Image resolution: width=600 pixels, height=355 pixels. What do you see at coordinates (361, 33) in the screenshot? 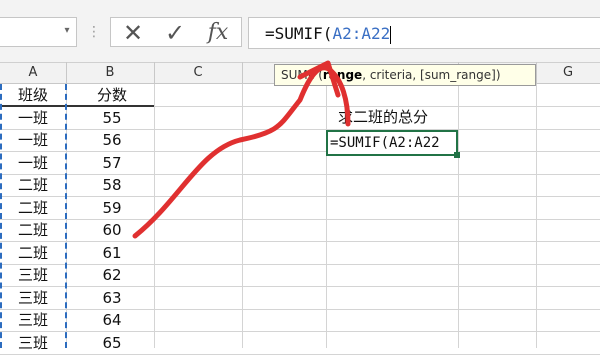
I see `formula-range-ref: A2:A22` at bounding box center [361, 33].